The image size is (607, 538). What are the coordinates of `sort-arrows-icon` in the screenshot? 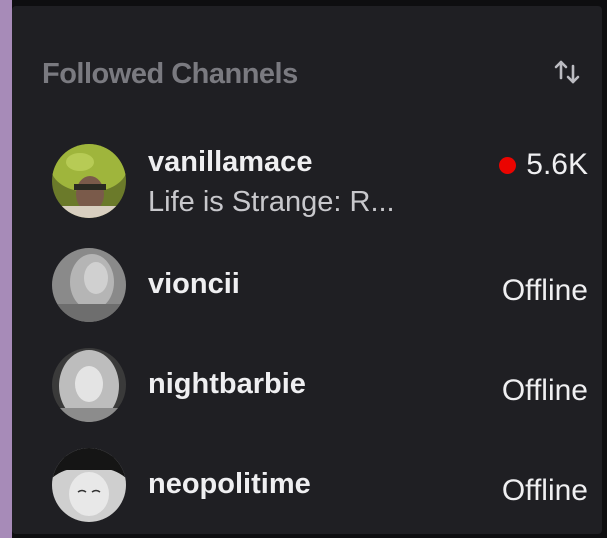 It's located at (567, 72).